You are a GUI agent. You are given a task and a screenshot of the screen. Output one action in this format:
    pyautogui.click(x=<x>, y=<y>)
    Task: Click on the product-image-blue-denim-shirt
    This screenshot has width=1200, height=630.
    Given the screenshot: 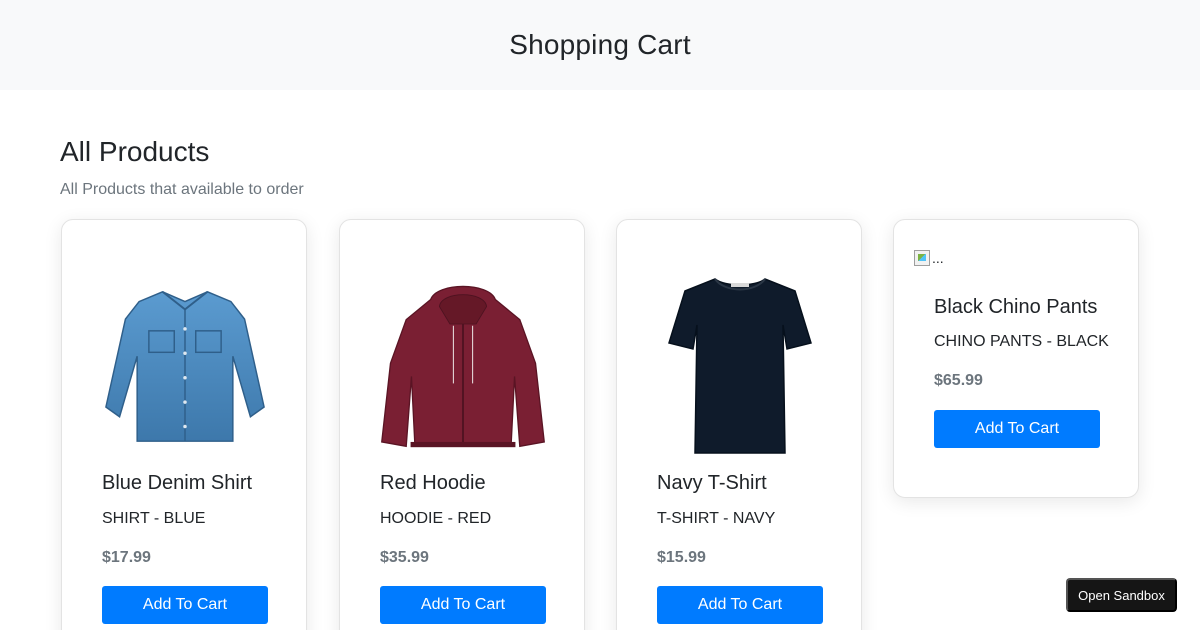 What is the action you would take?
    pyautogui.click(x=185, y=365)
    